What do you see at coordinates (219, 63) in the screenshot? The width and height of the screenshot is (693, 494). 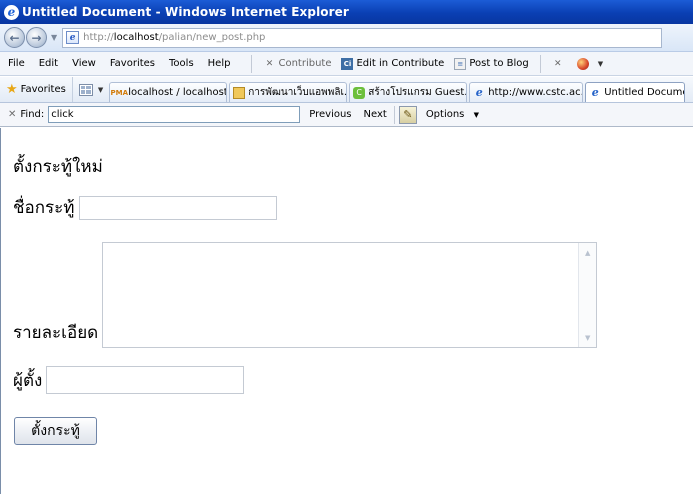 I see `menu-help: Help` at bounding box center [219, 63].